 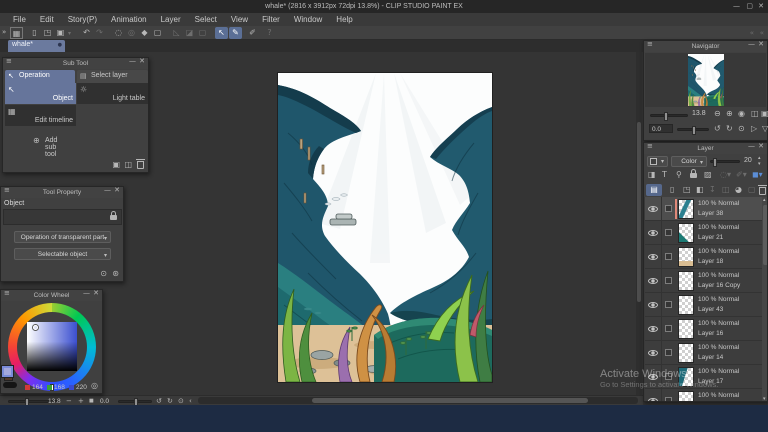 I want to click on menu-select: Select, so click(x=206, y=19).